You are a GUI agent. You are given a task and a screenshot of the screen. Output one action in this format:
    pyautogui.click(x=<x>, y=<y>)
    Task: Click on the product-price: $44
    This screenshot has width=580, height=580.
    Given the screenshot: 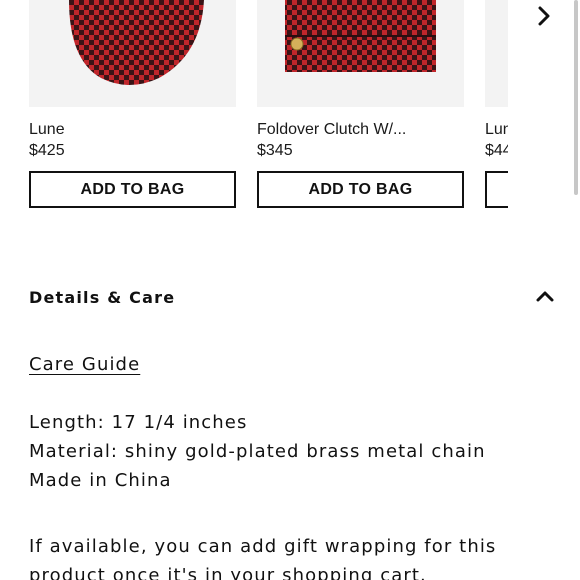 What is the action you would take?
    pyautogui.click(x=496, y=150)
    